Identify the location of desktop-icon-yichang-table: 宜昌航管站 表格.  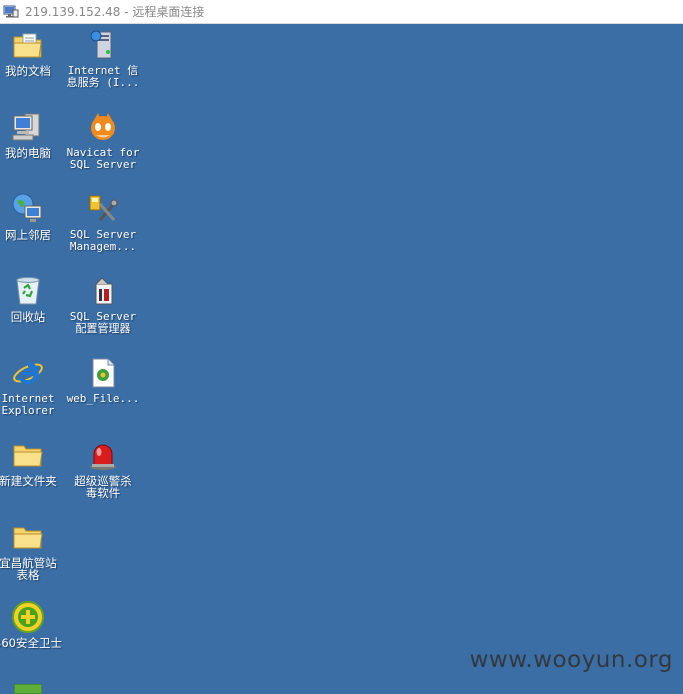
(32, 550).